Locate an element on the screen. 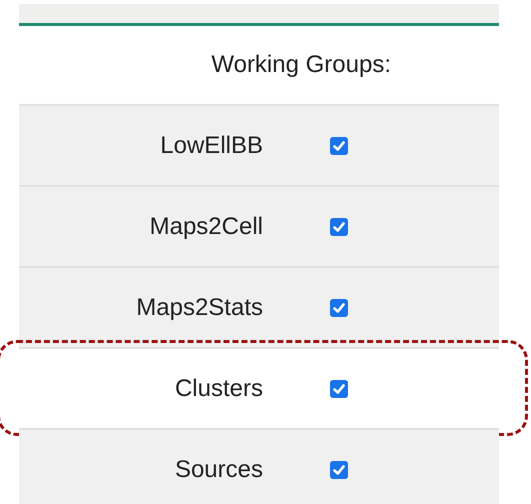  section-heading: Working Groups: is located at coordinates (301, 65).